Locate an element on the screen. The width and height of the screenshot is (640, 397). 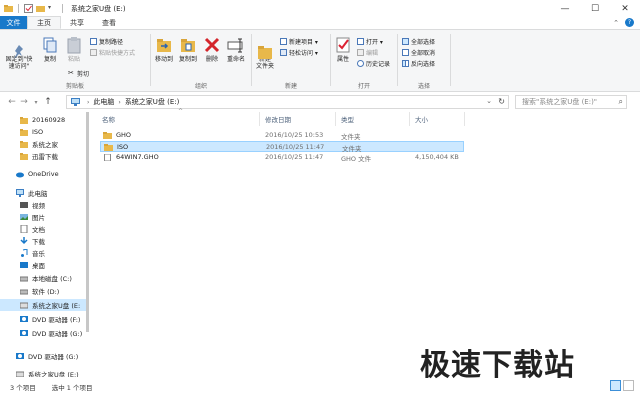
nav-item: 下载 is located at coordinates (43, 241).